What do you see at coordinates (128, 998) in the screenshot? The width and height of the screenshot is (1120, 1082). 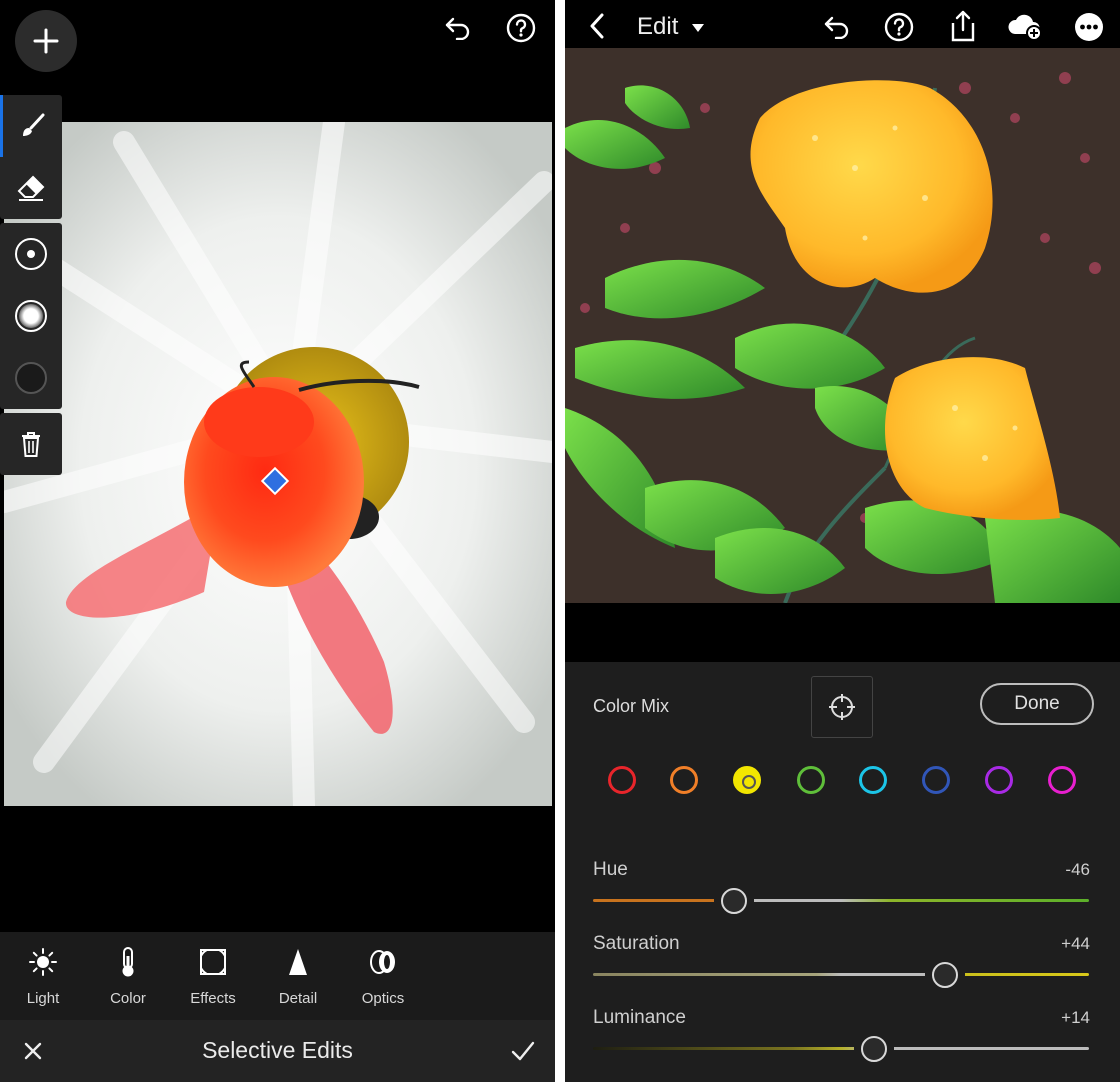 I see `color-tab-label: Color` at bounding box center [128, 998].